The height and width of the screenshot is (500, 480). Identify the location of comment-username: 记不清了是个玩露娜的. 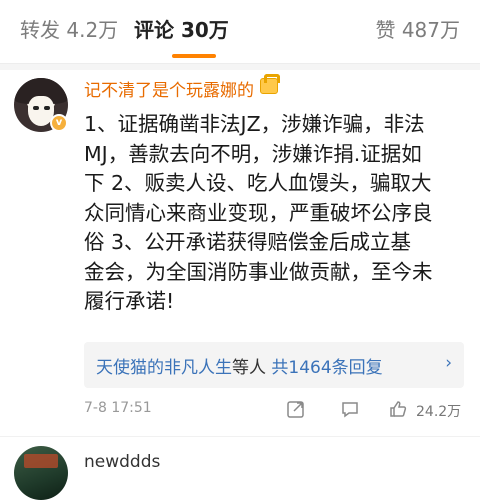
(169, 88).